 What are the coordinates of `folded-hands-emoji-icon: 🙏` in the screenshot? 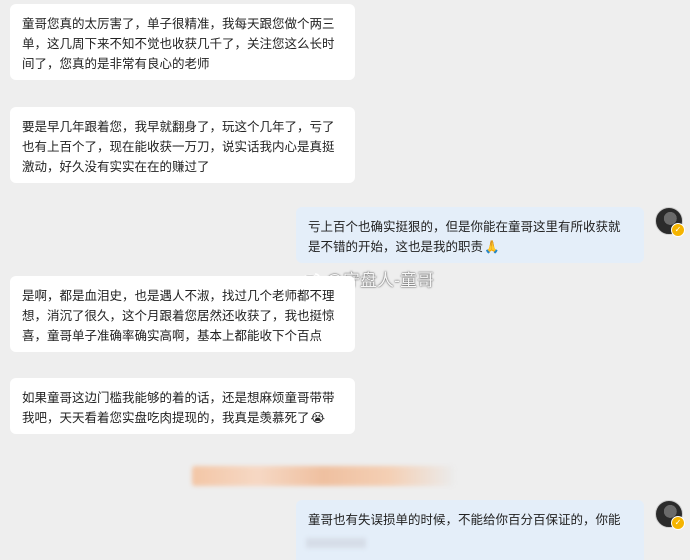 It's located at (492, 246).